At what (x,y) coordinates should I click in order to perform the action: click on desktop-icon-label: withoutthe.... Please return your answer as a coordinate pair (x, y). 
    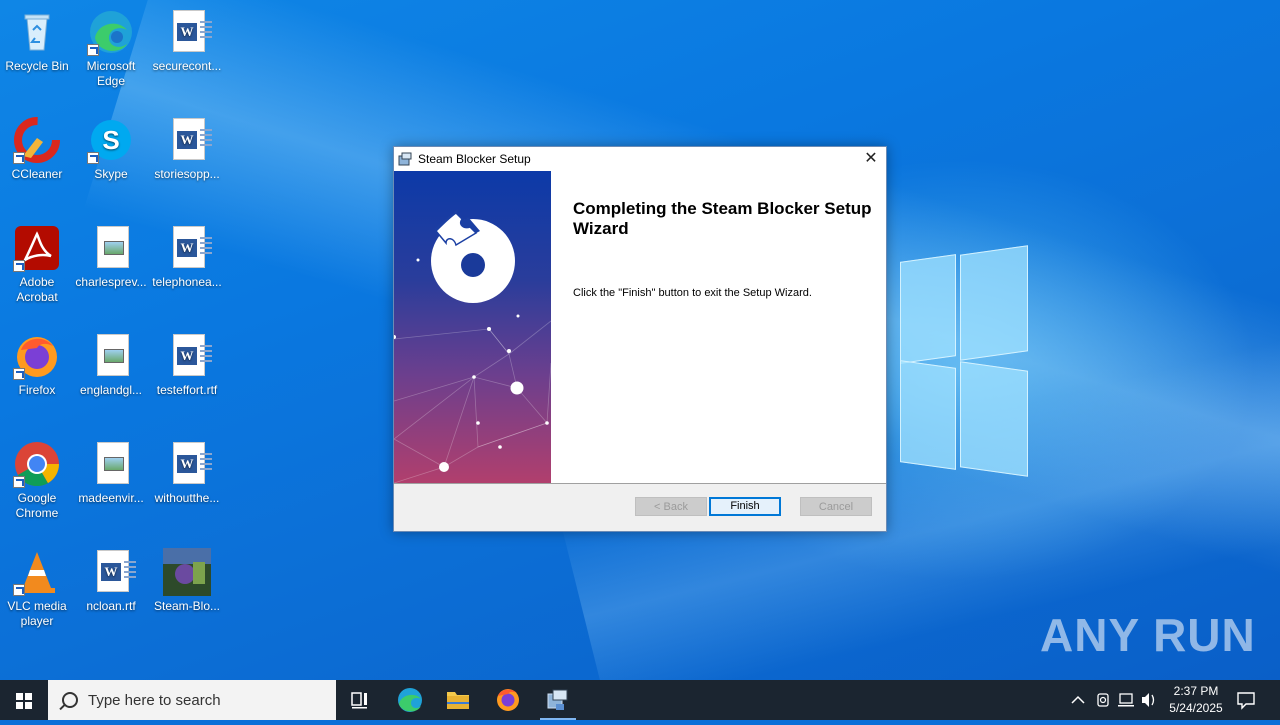
    Looking at the image, I should click on (187, 498).